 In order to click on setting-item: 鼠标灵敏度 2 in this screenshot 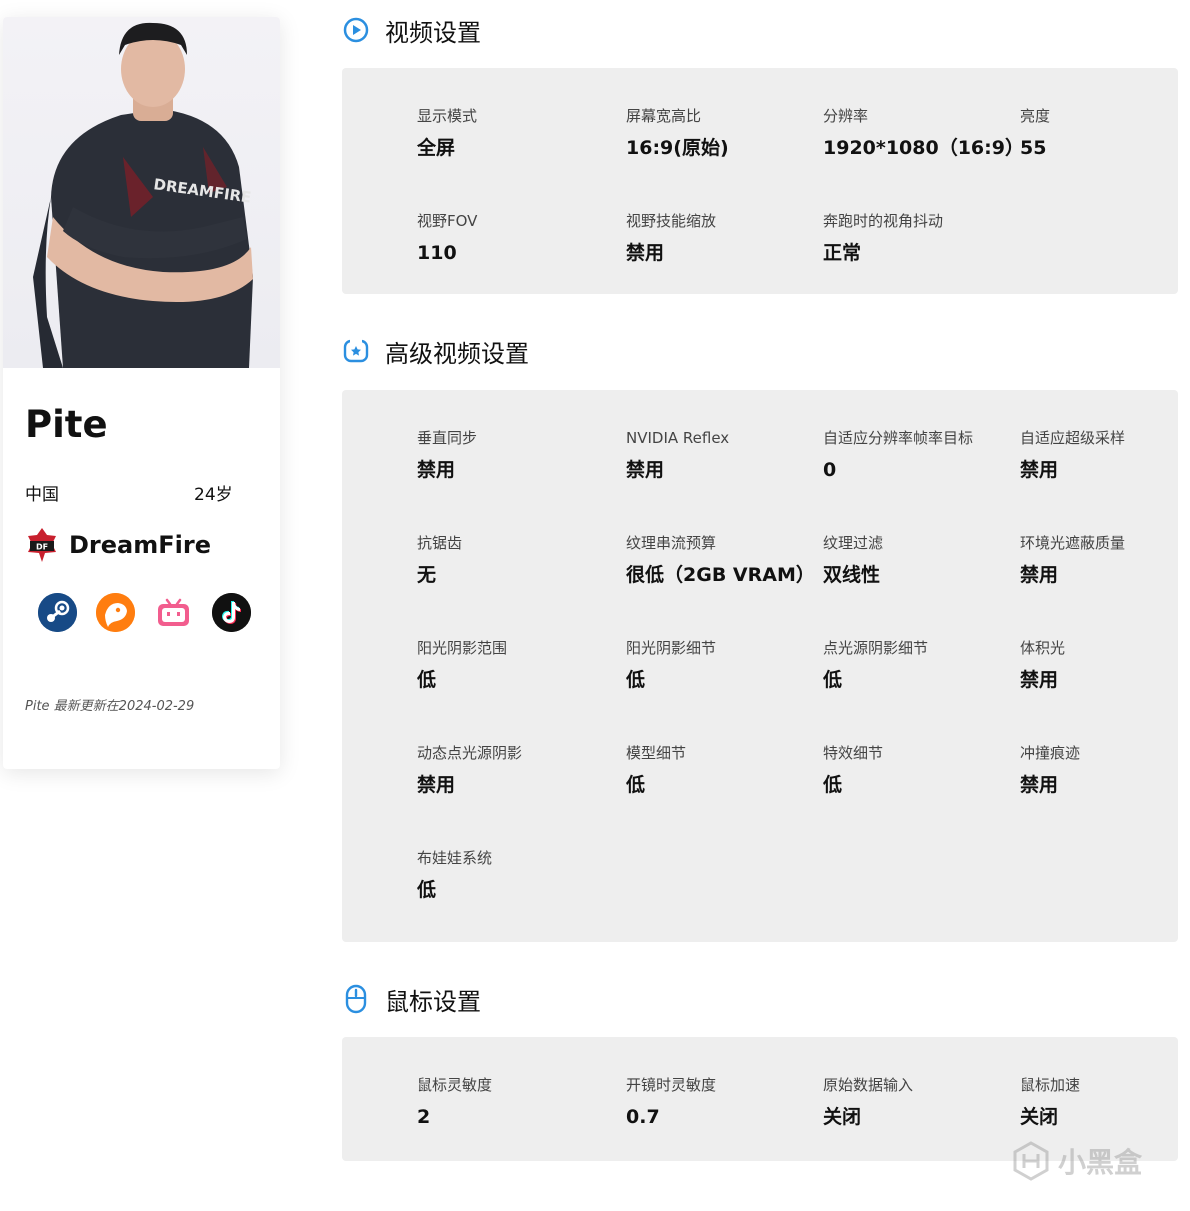, I will do `click(454, 1102)`.